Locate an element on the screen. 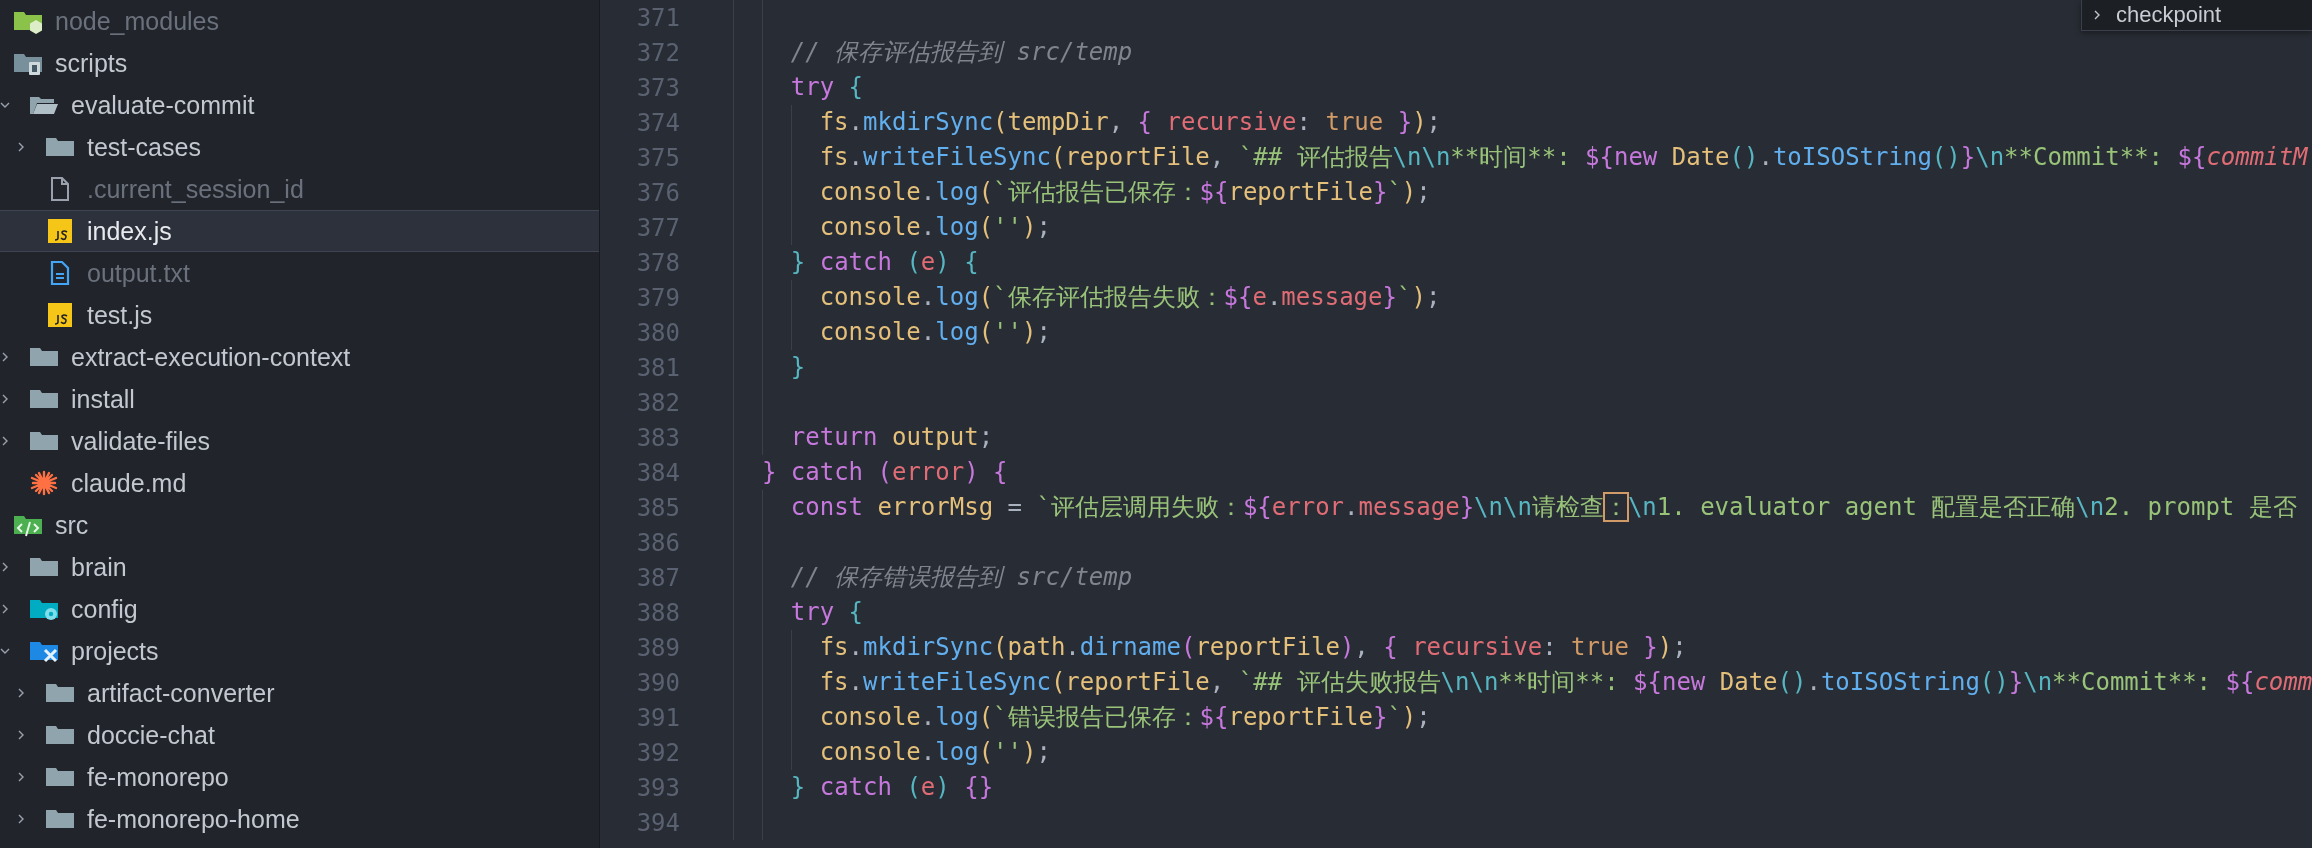 The image size is (2312, 848). code-line: fs.mkdirSync(tempDir, { recursive: true }); is located at coordinates (1130, 122).